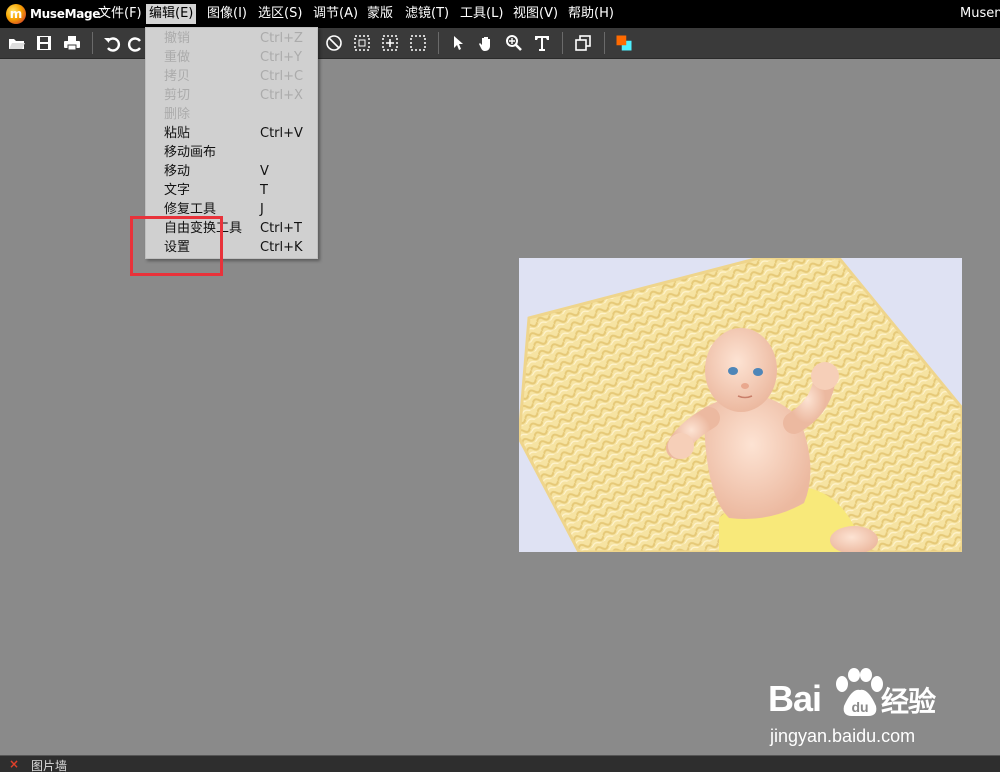  I want to click on edit-menu-item-6: 移动画布, so click(231, 152).